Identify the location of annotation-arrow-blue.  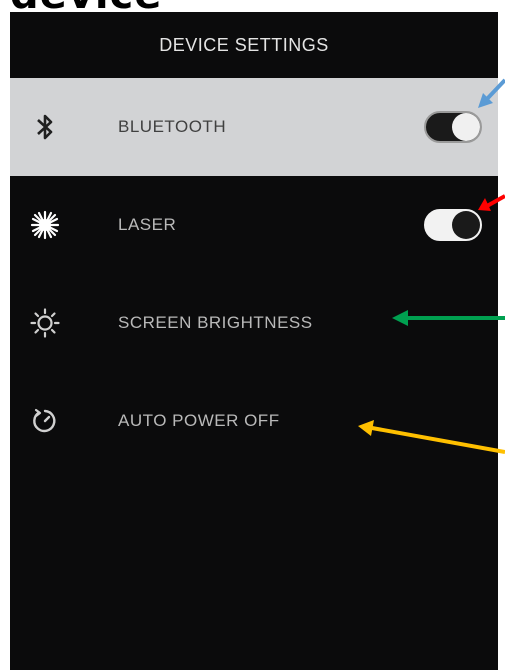
(491, 93).